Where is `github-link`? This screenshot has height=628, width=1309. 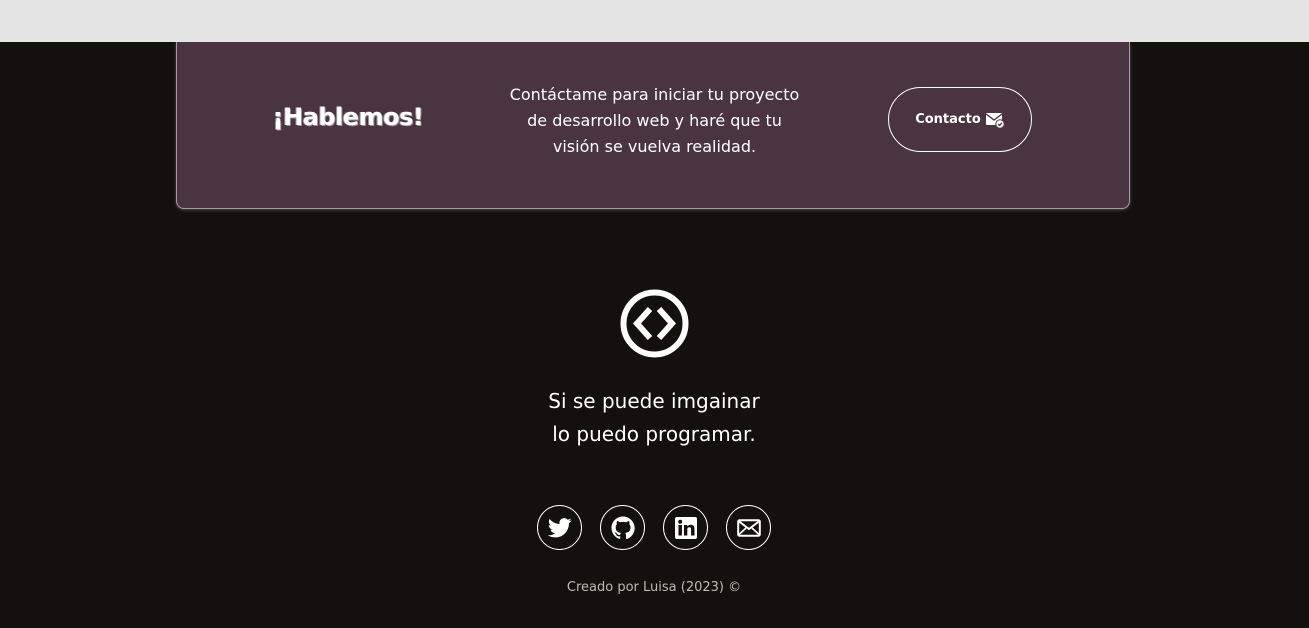 github-link is located at coordinates (622, 527).